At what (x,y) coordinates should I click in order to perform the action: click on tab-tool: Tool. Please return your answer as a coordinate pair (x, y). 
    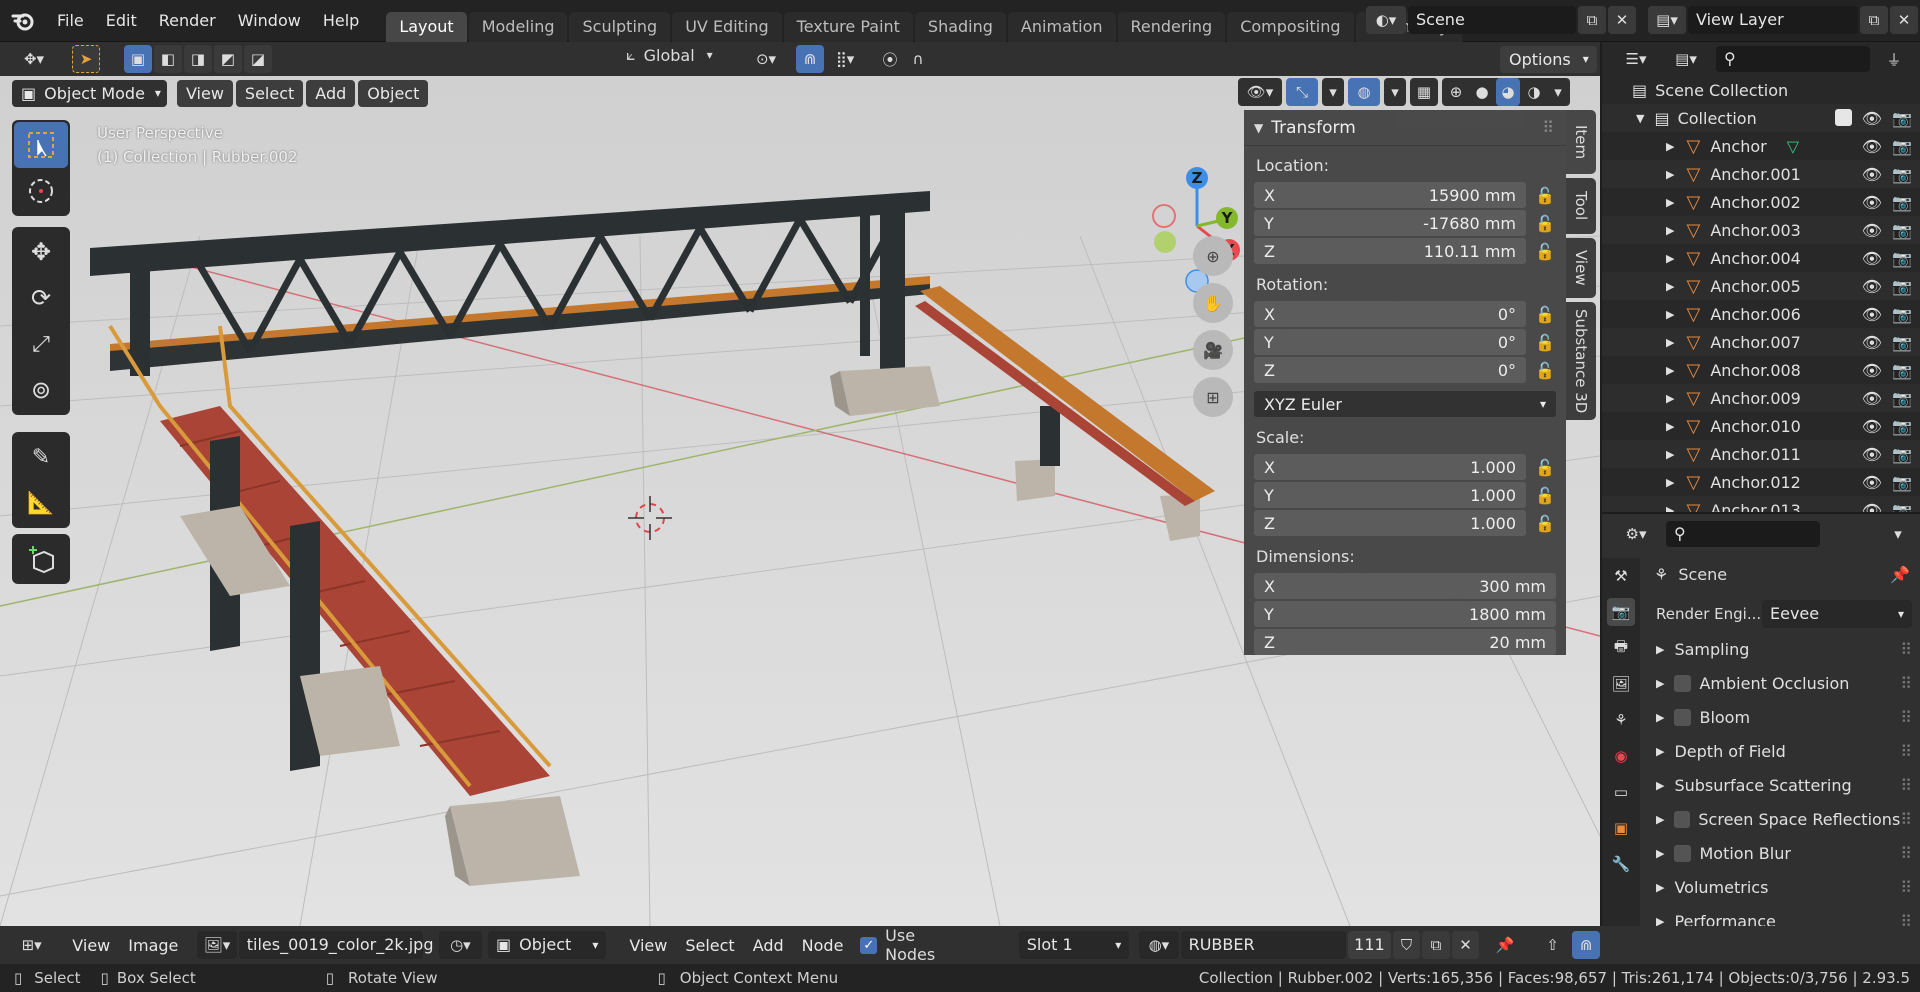
    Looking at the image, I should click on (1581, 206).